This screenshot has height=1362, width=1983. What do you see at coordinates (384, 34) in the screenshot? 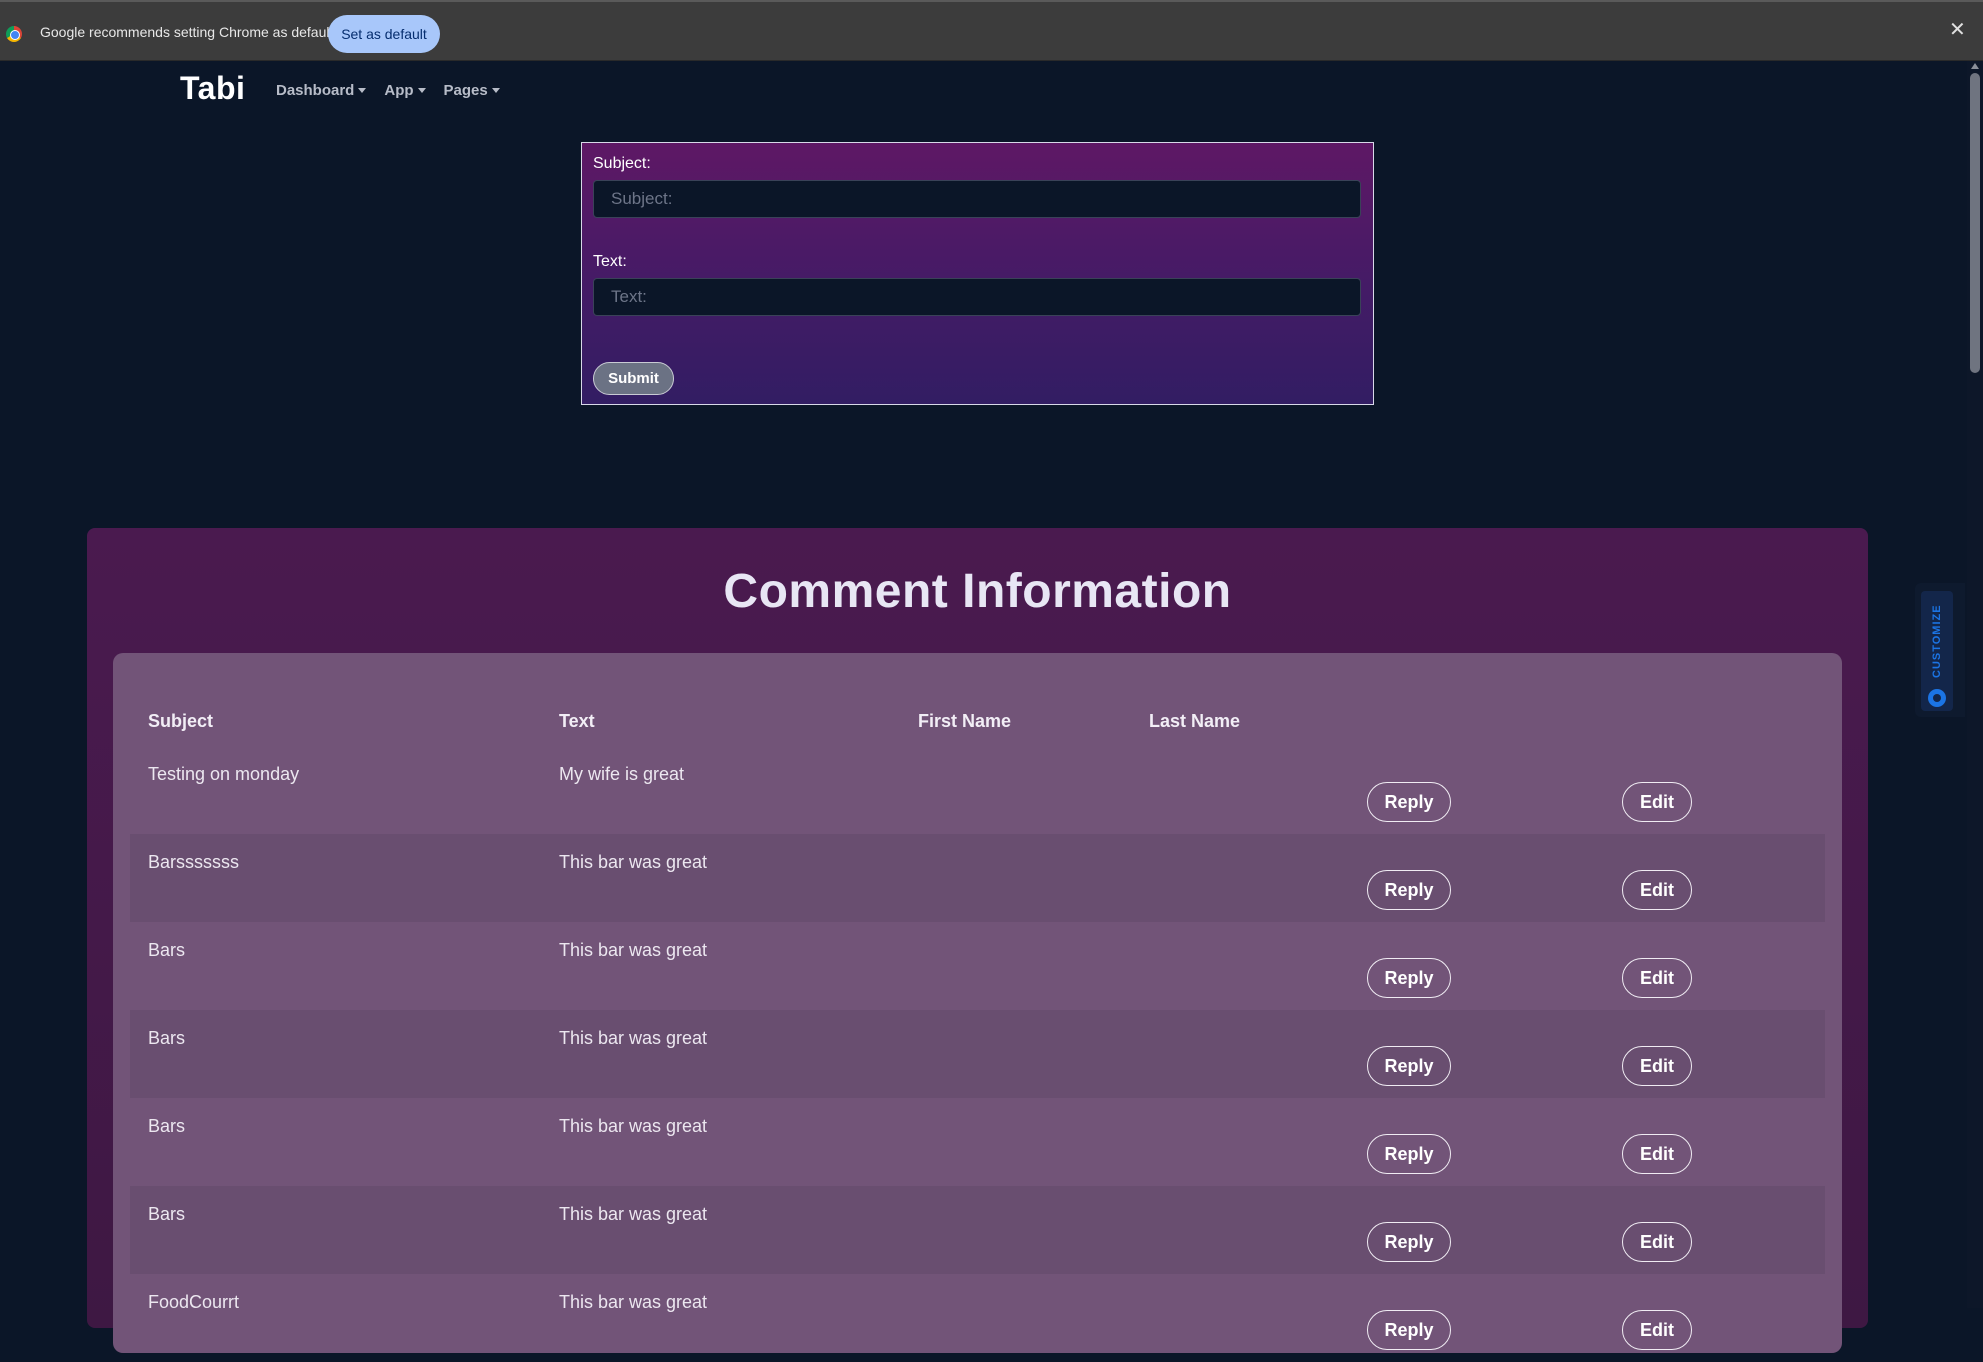
I see `set-as-default-button: Set as default` at bounding box center [384, 34].